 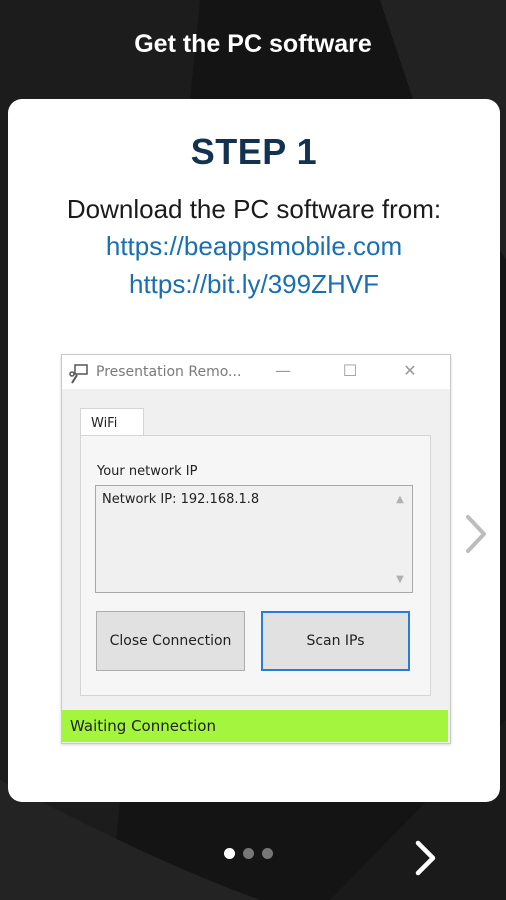 I want to click on network-ip-label: Your network IP, so click(x=147, y=471).